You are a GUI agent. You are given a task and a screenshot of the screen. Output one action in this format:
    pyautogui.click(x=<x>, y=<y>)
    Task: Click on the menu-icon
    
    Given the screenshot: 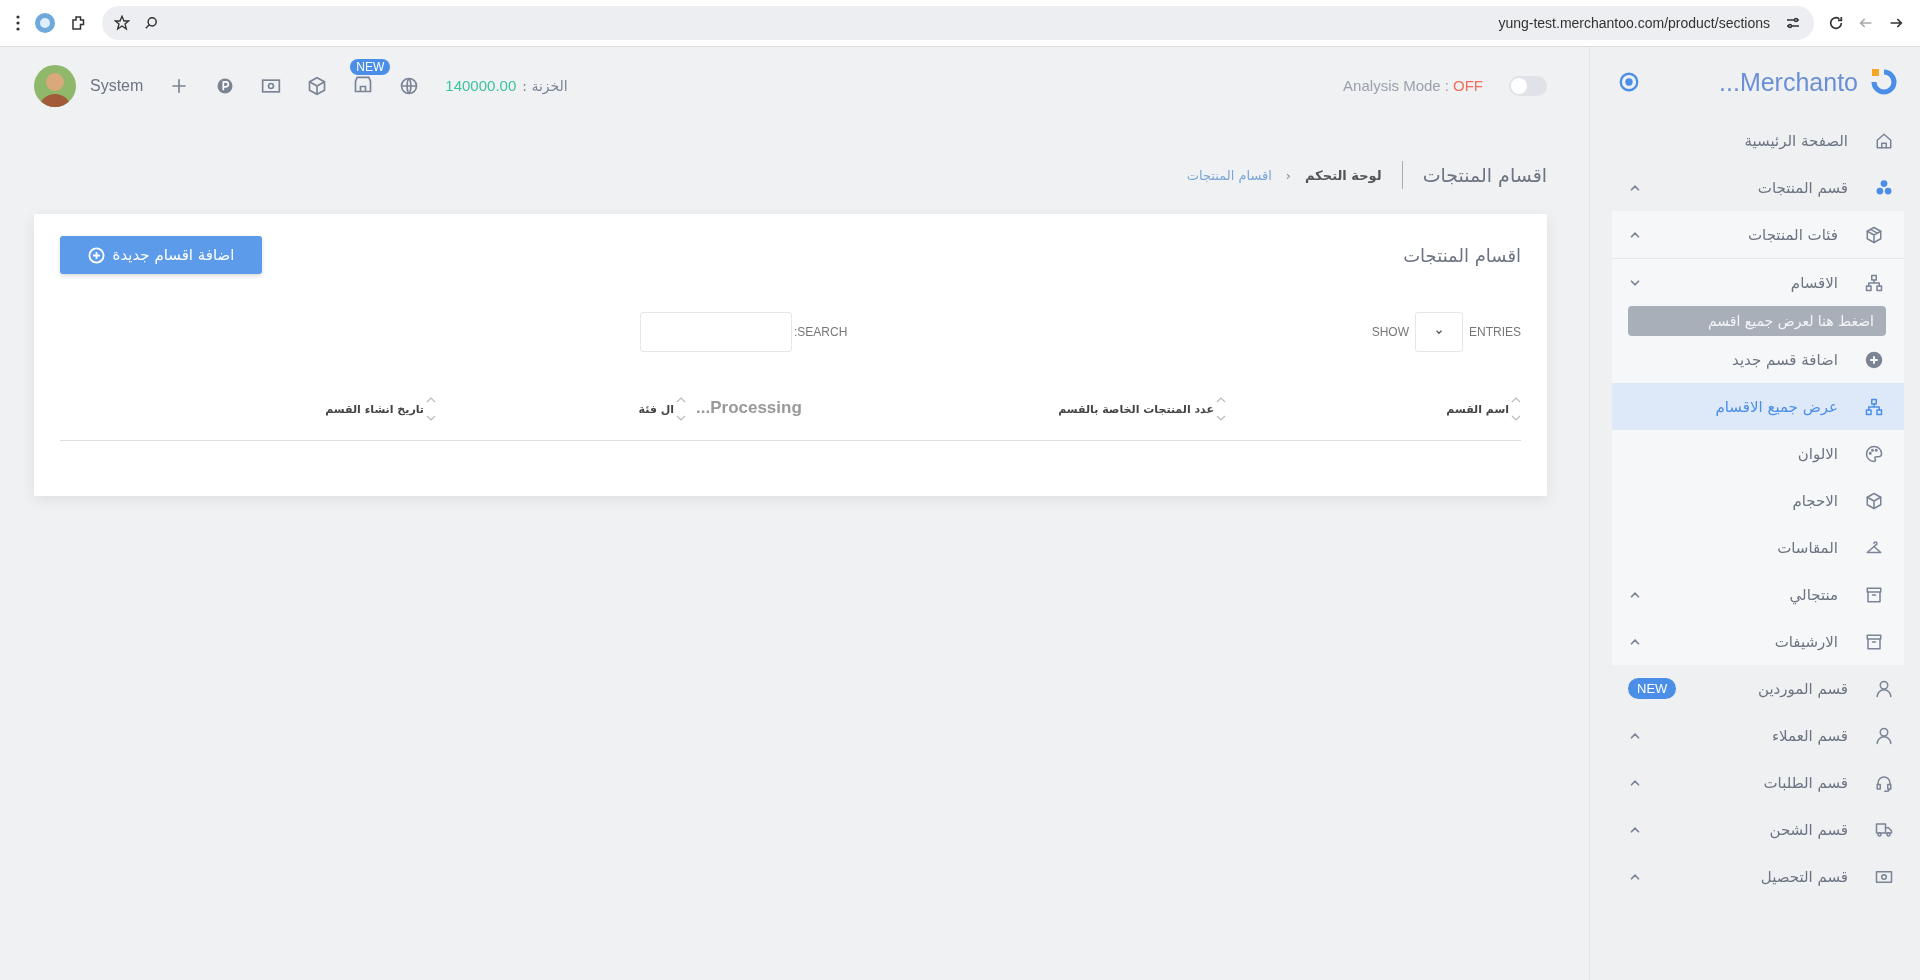 What is the action you would take?
    pyautogui.click(x=18, y=23)
    